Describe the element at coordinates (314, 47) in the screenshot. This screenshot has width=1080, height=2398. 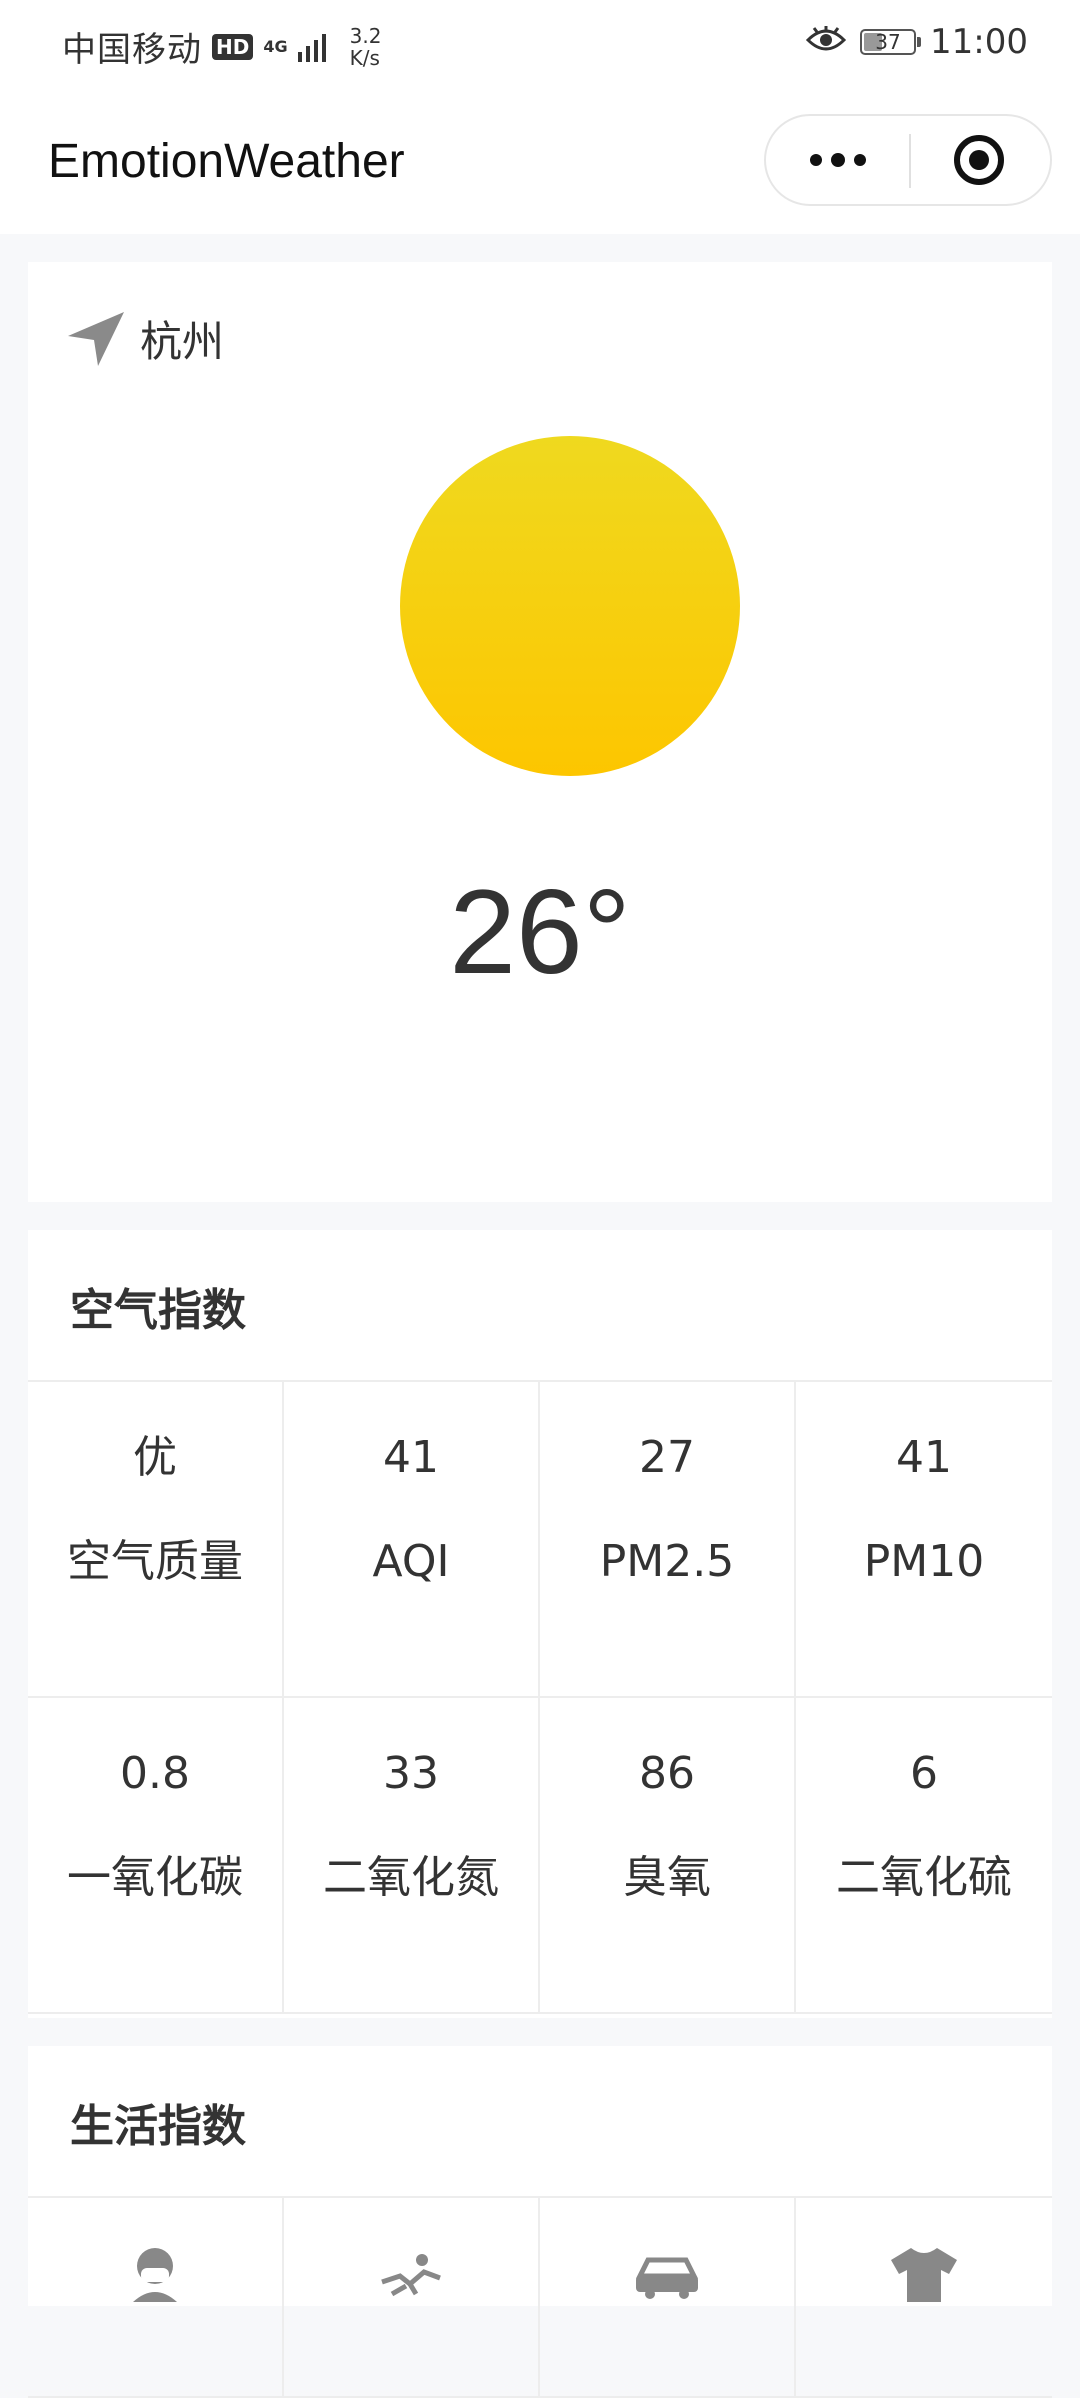
I see `signal-icon` at that location.